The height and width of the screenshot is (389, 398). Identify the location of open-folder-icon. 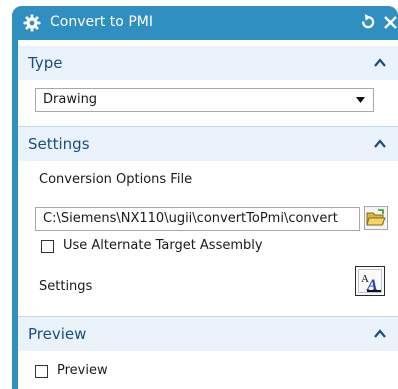
(376, 217).